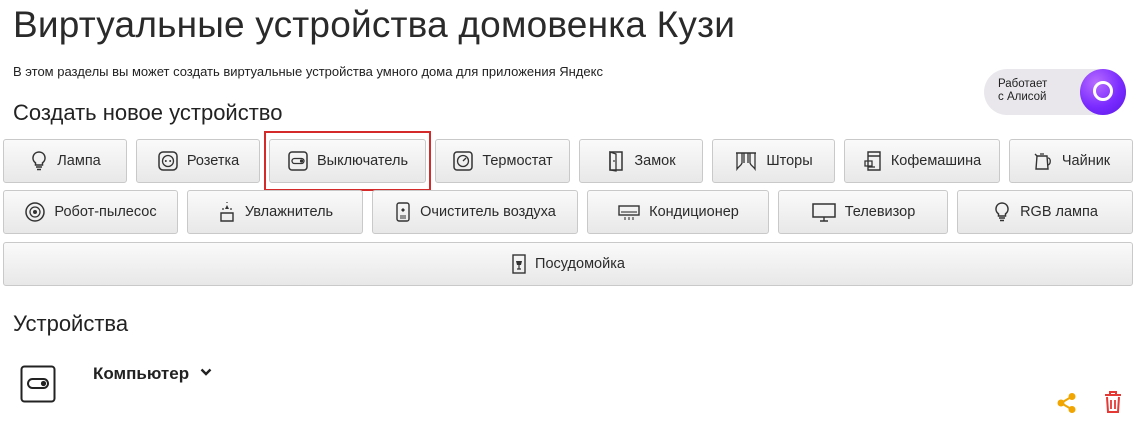  I want to click on devices-heading: Устройства, so click(71, 323).